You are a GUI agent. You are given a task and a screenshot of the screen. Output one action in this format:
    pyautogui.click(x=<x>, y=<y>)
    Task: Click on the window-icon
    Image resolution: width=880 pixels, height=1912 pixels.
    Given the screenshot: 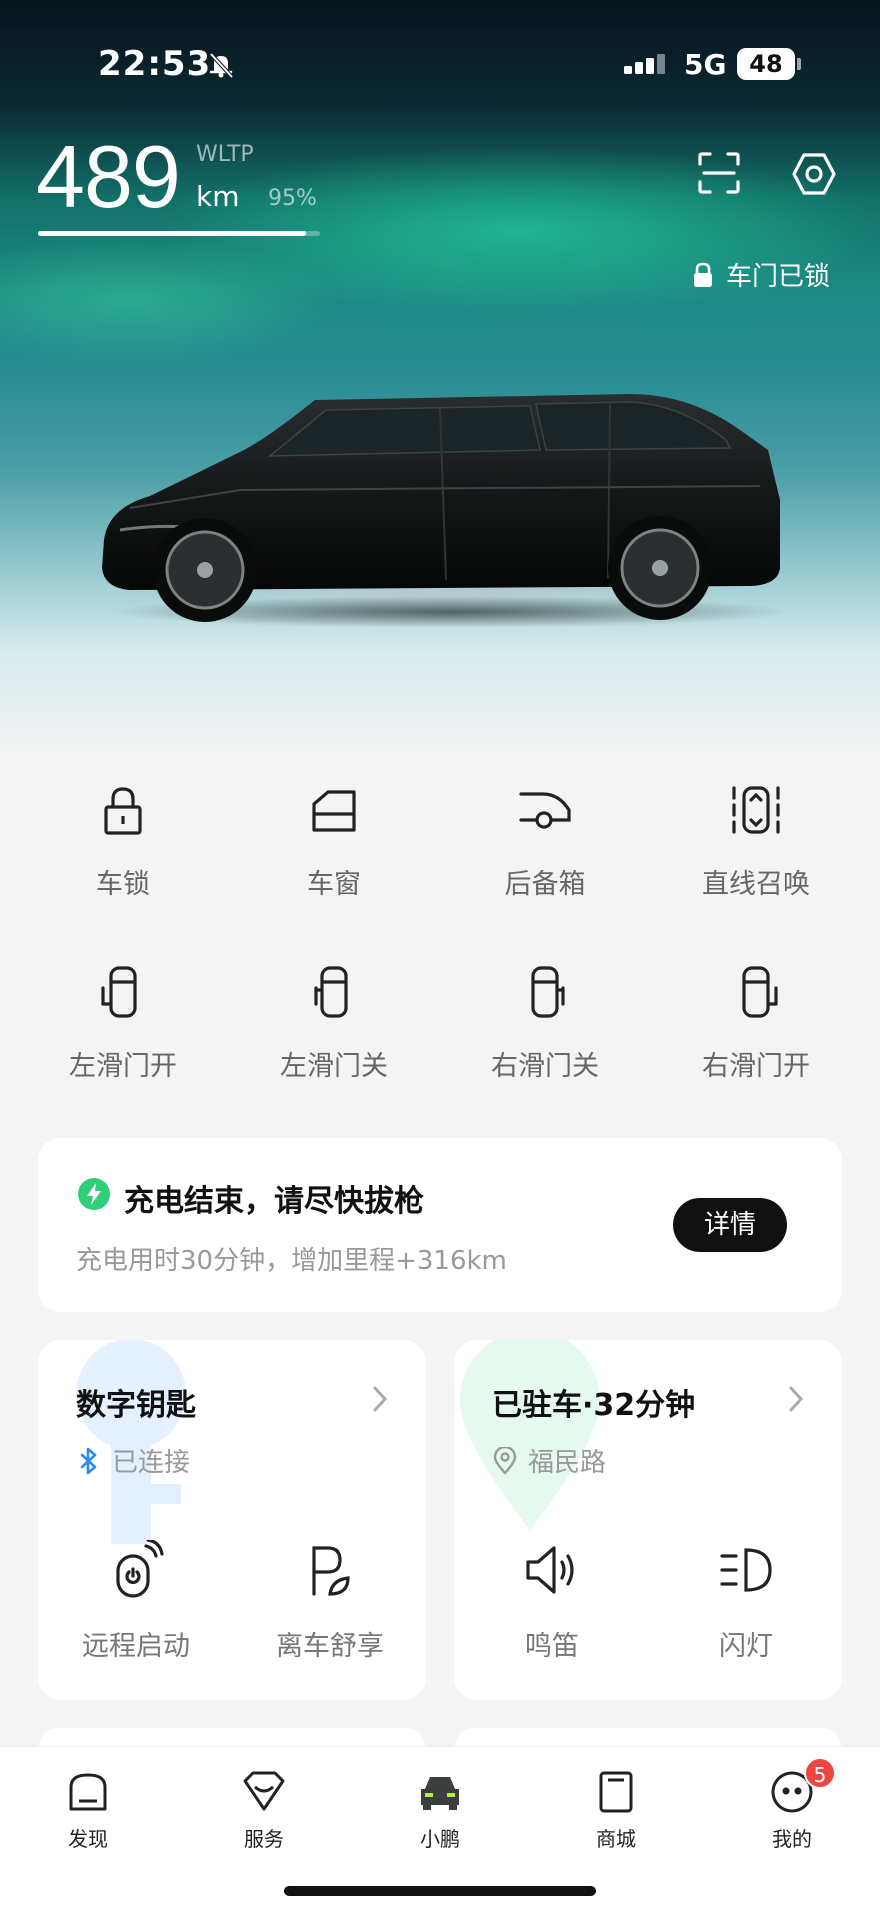 What is the action you would take?
    pyautogui.click(x=334, y=811)
    